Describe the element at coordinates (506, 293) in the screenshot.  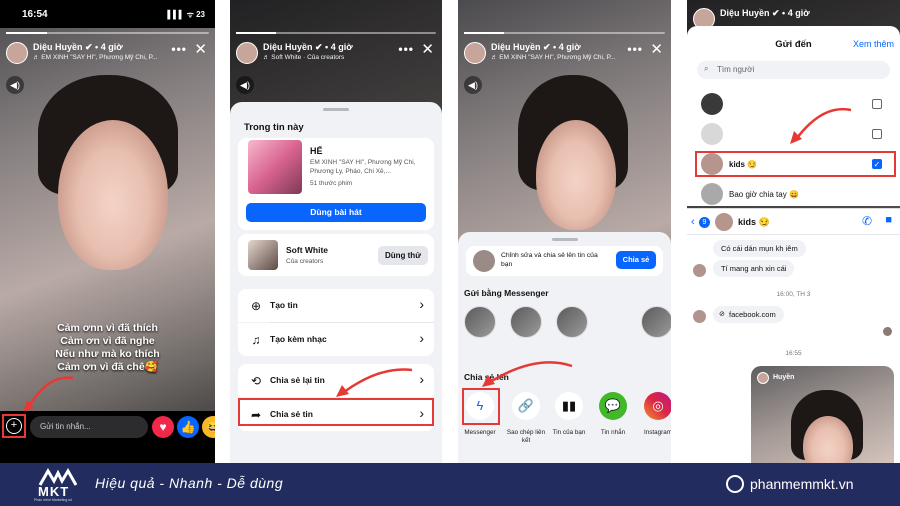
I see `messenger-section-title: Gửi bằng Messenger` at that location.